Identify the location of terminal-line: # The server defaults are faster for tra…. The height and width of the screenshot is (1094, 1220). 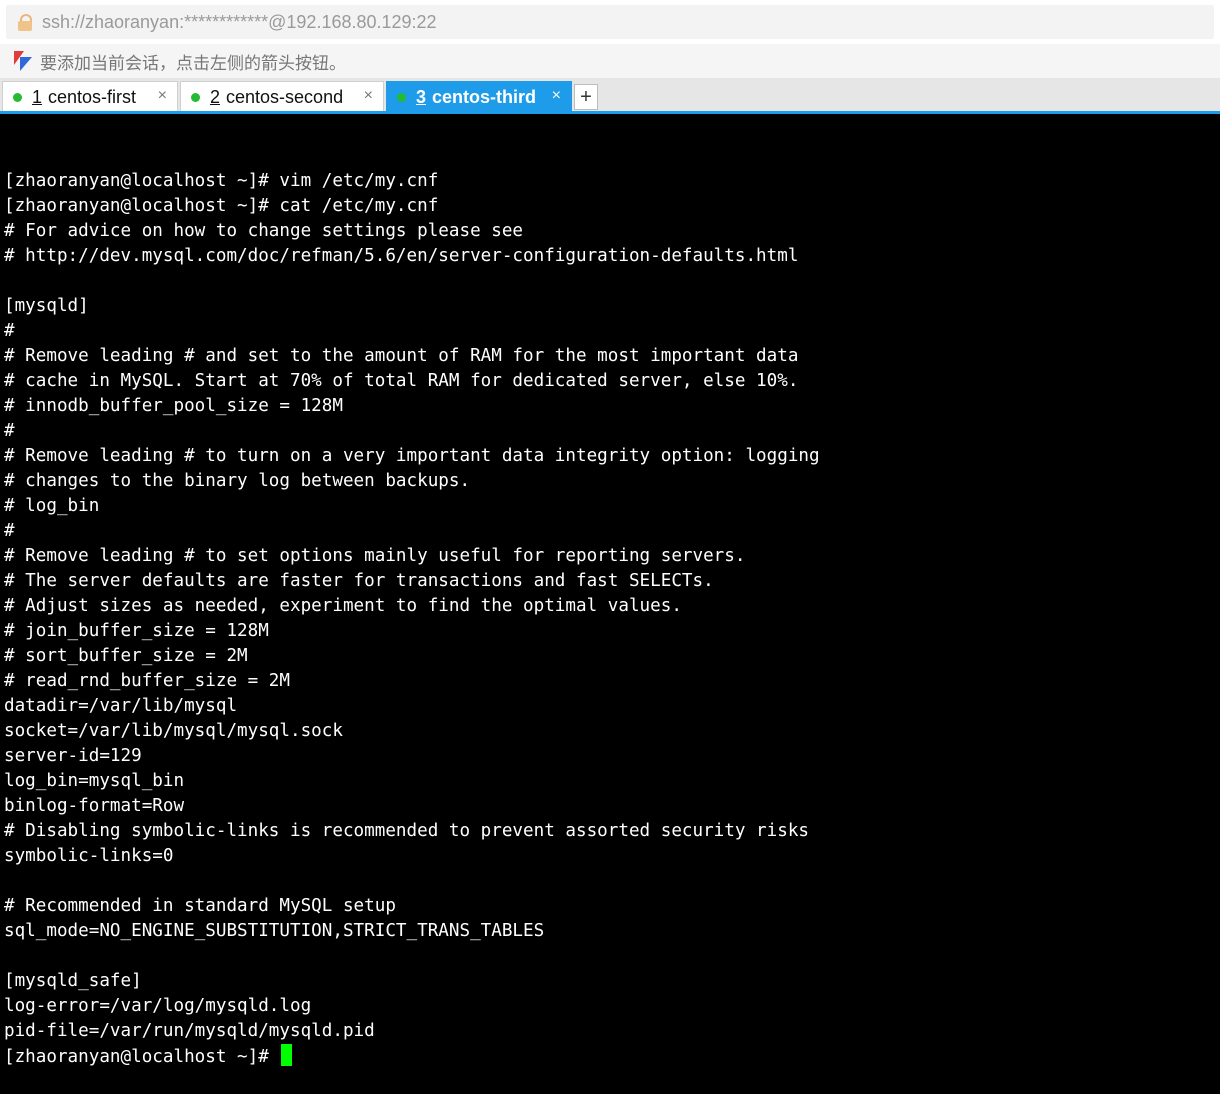
(359, 581).